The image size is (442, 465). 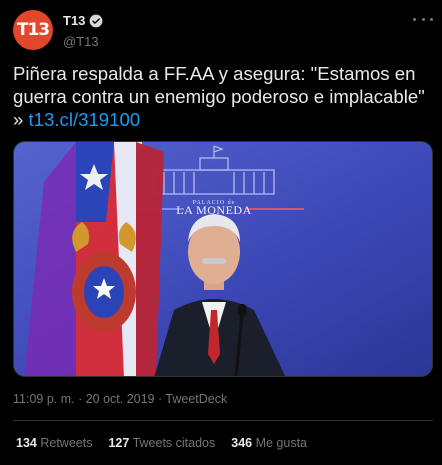 I want to click on divider, so click(x=223, y=420).